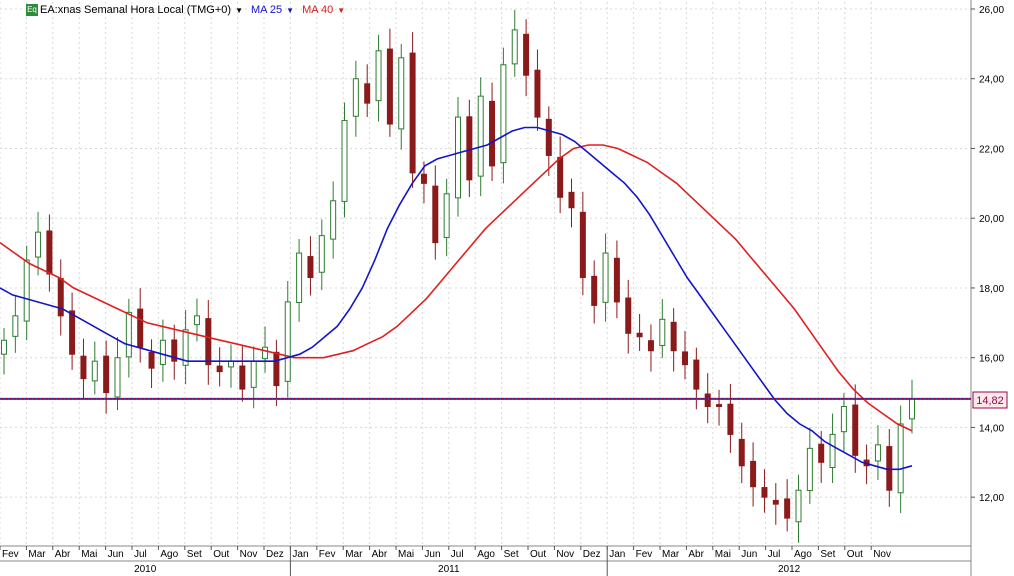 The image size is (1014, 576). I want to click on ma40-dropdown-icon: ▼, so click(341, 10).